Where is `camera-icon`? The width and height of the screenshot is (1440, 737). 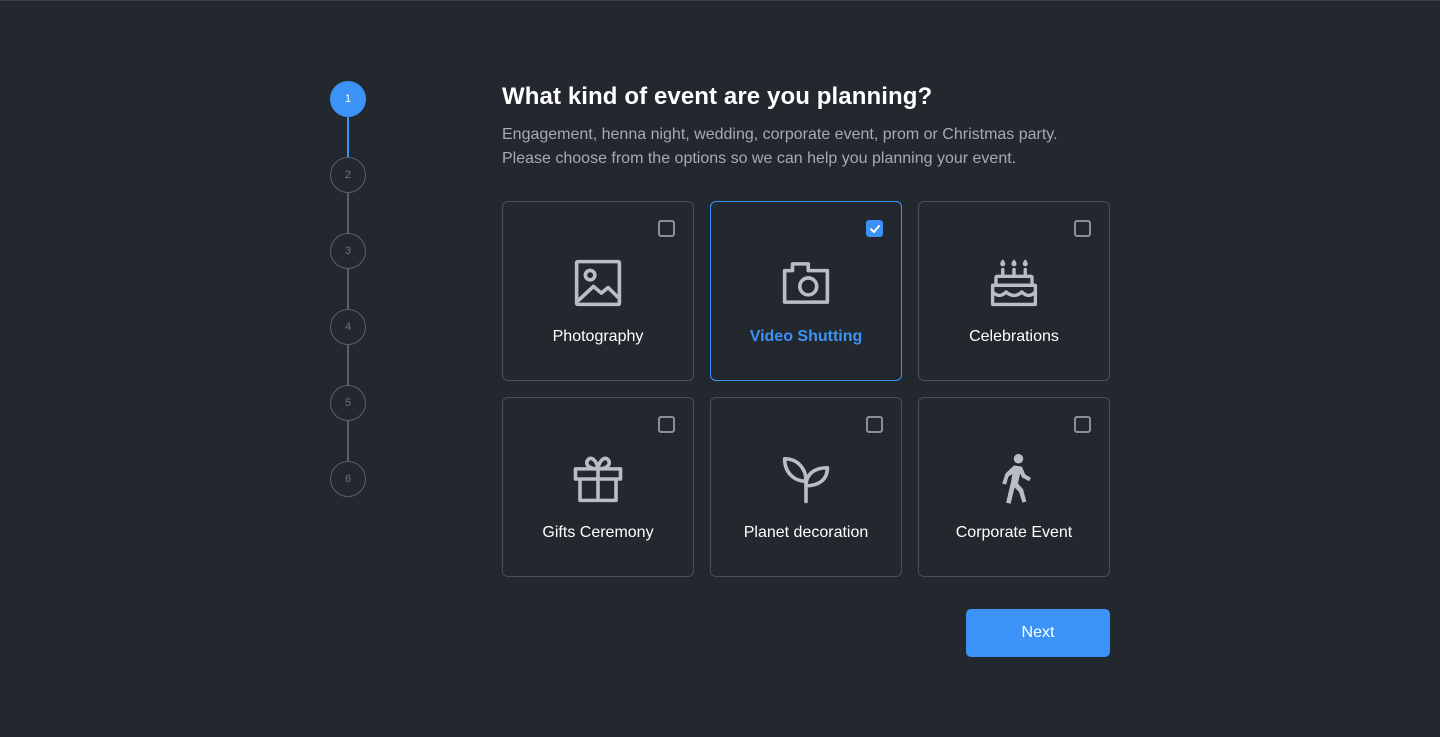
camera-icon is located at coordinates (806, 283).